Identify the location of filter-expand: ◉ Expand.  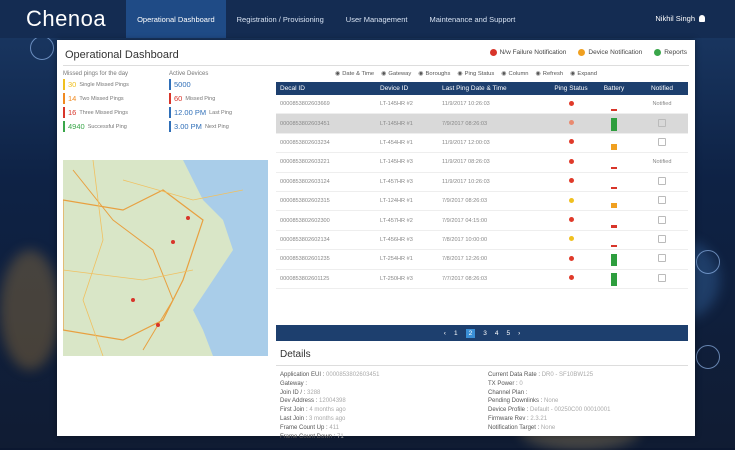
(583, 74).